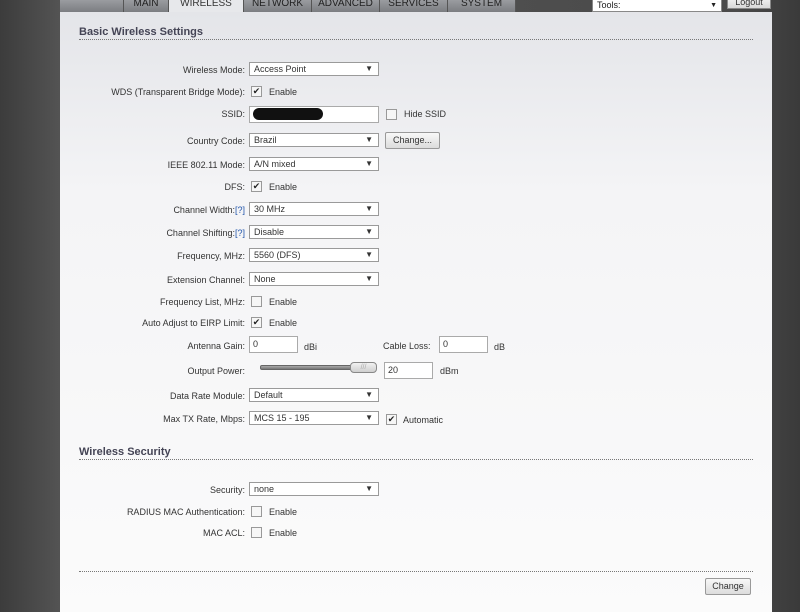 The image size is (800, 612). What do you see at coordinates (200, 233) in the screenshot?
I see `channel-shifting-label-text: Channel Shifting:` at bounding box center [200, 233].